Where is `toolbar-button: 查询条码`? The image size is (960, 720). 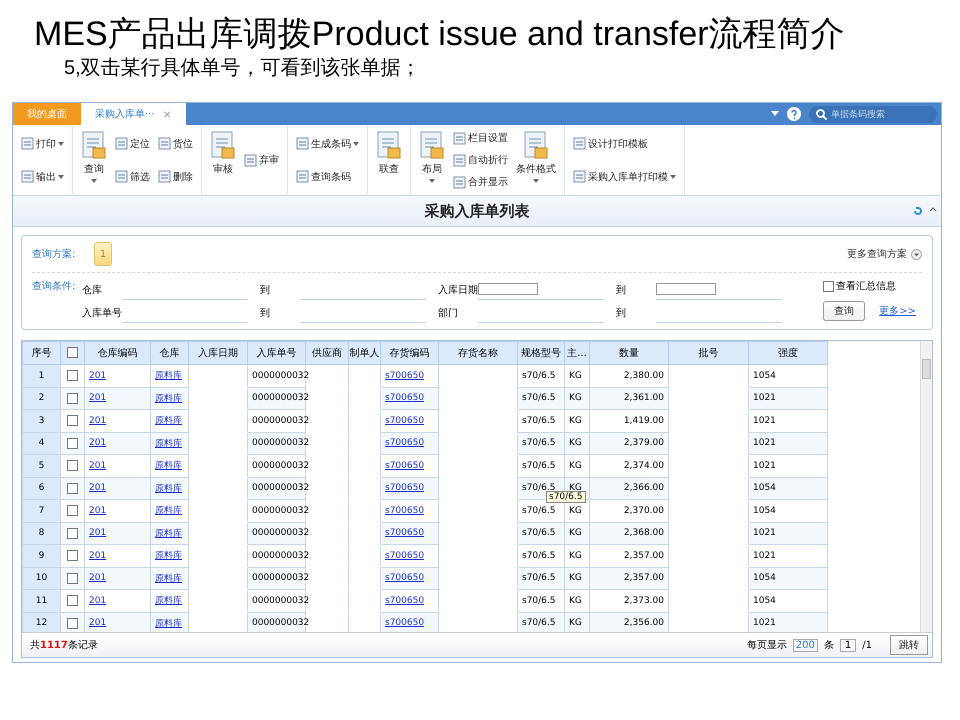 toolbar-button: 查询条码 is located at coordinates (327, 176).